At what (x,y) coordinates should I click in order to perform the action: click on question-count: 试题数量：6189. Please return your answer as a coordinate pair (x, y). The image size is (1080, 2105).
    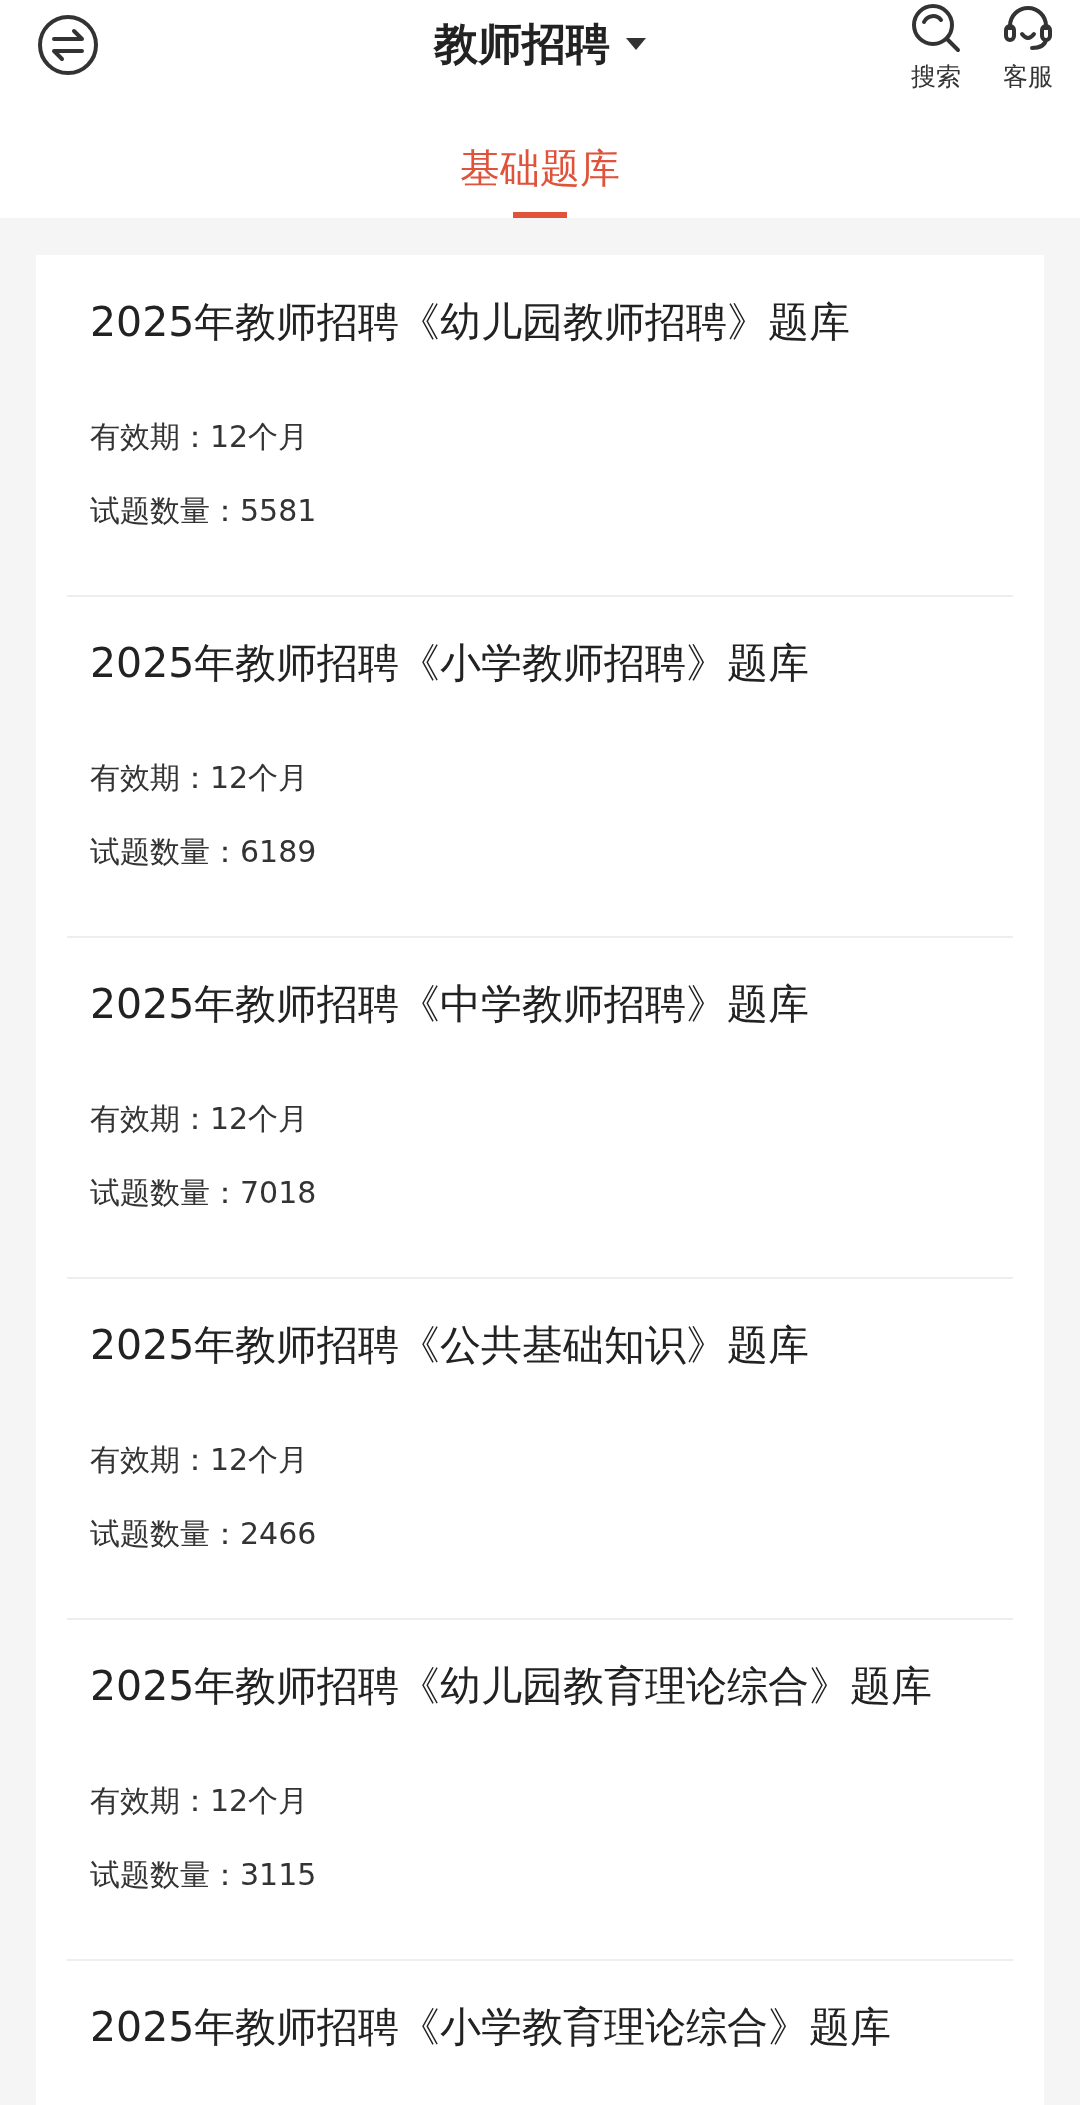
    Looking at the image, I should click on (204, 852).